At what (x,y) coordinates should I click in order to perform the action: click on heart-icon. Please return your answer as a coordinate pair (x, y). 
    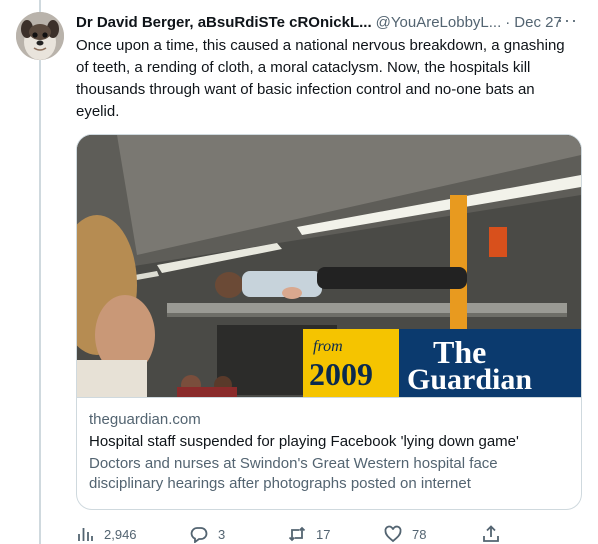
    Looking at the image, I should click on (393, 534).